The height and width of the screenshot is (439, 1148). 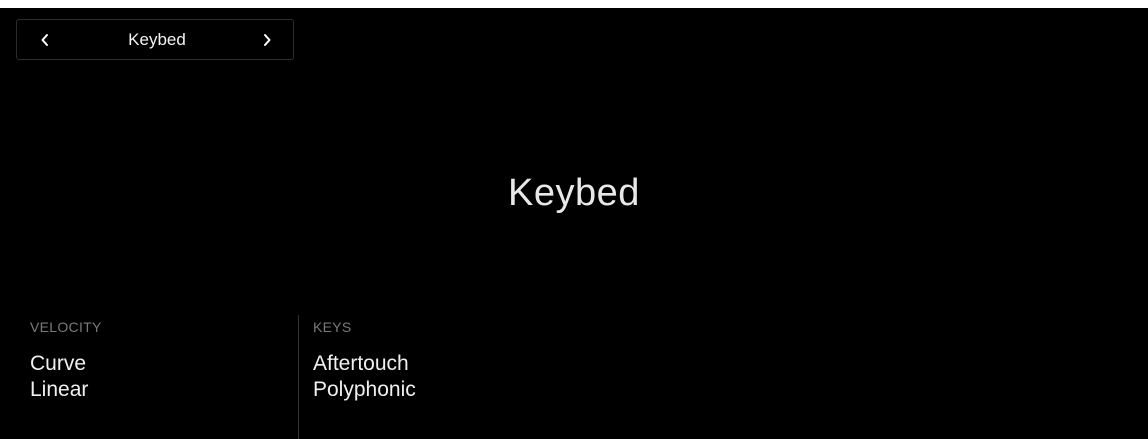 What do you see at coordinates (298, 377) in the screenshot?
I see `group-divider` at bounding box center [298, 377].